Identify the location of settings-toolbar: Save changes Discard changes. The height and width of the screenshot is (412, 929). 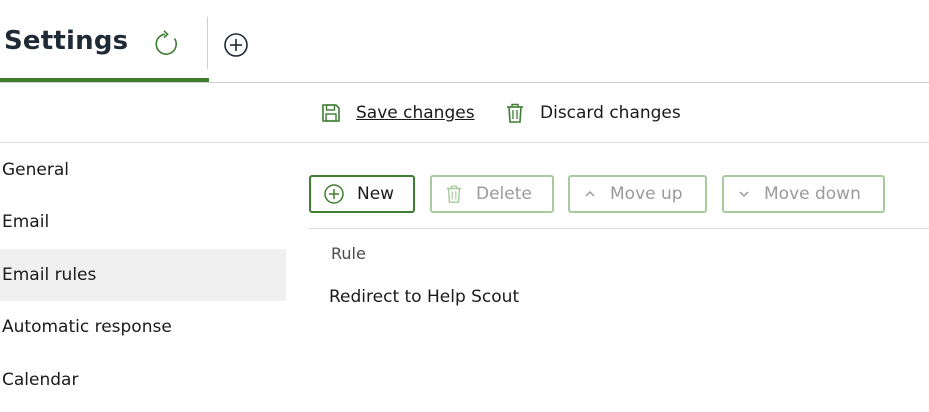
(464, 112).